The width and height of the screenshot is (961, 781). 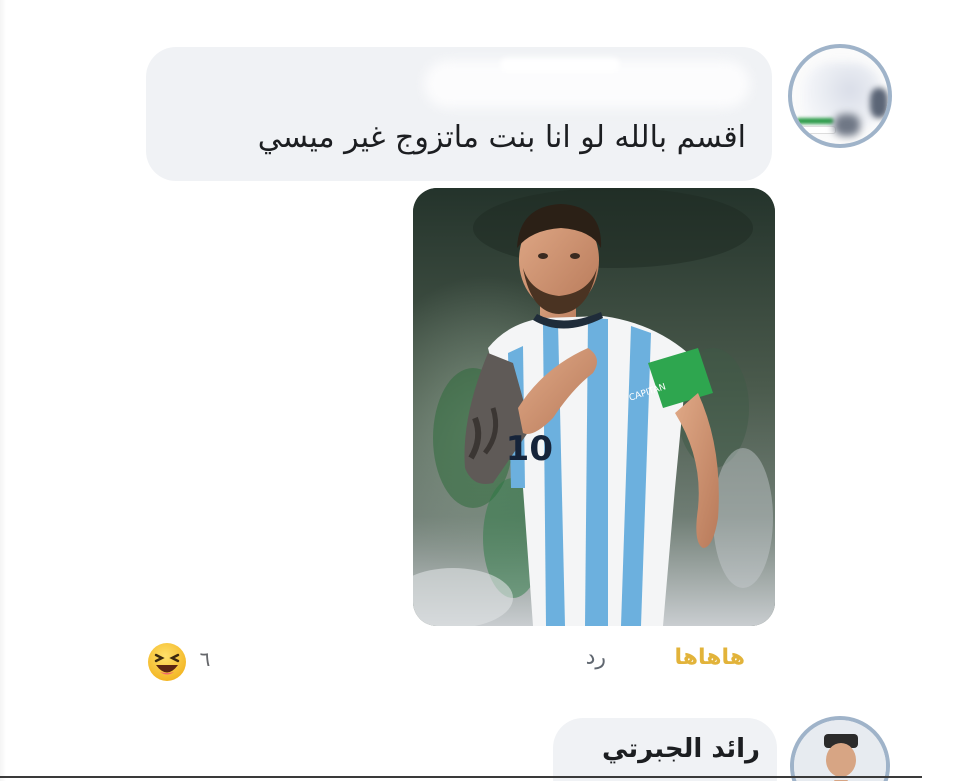 I want to click on avatar-edge-shape, so click(x=879, y=103).